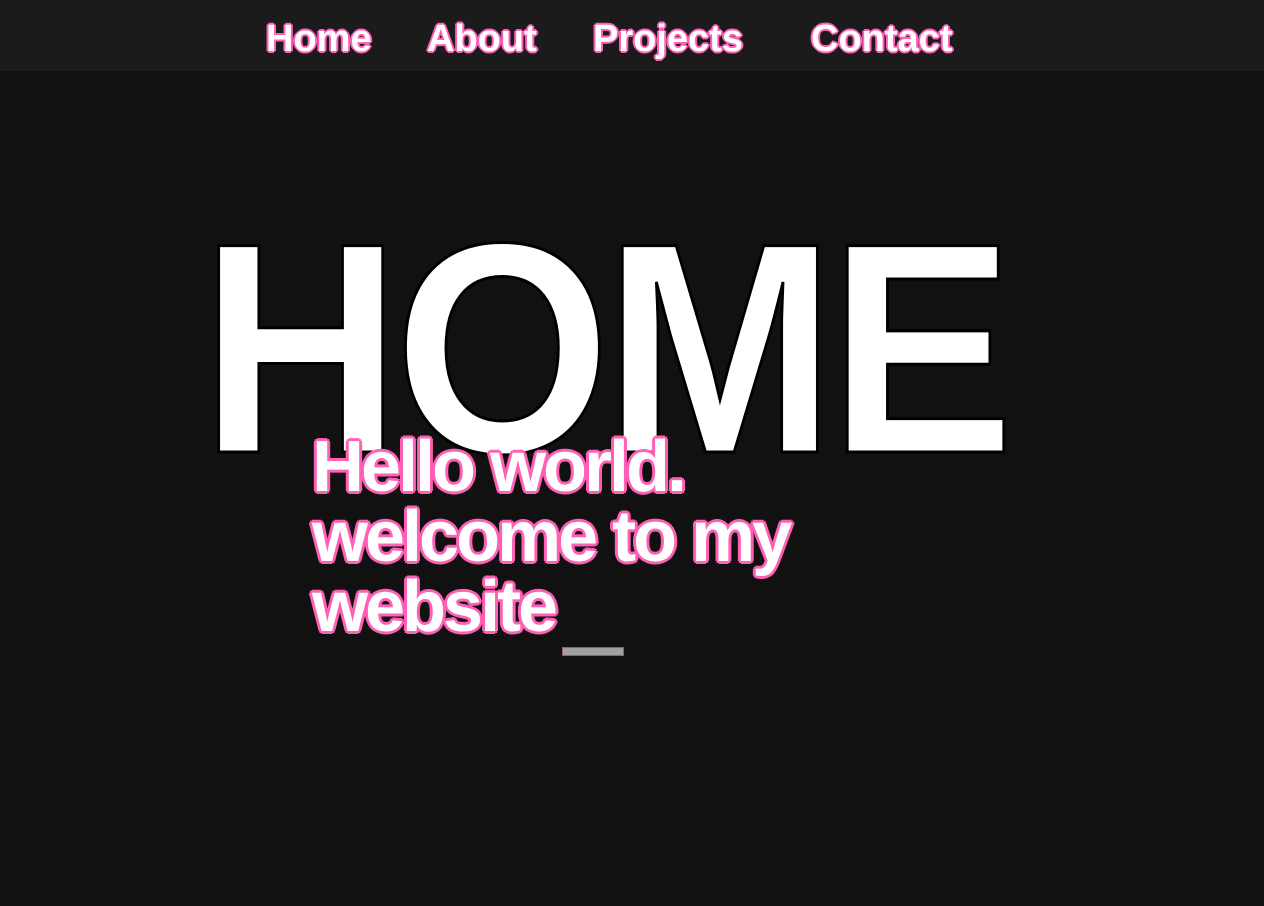 The image size is (1264, 906). Describe the element at coordinates (552, 537) in the screenshot. I see `greeting-line: welcome to my` at that location.